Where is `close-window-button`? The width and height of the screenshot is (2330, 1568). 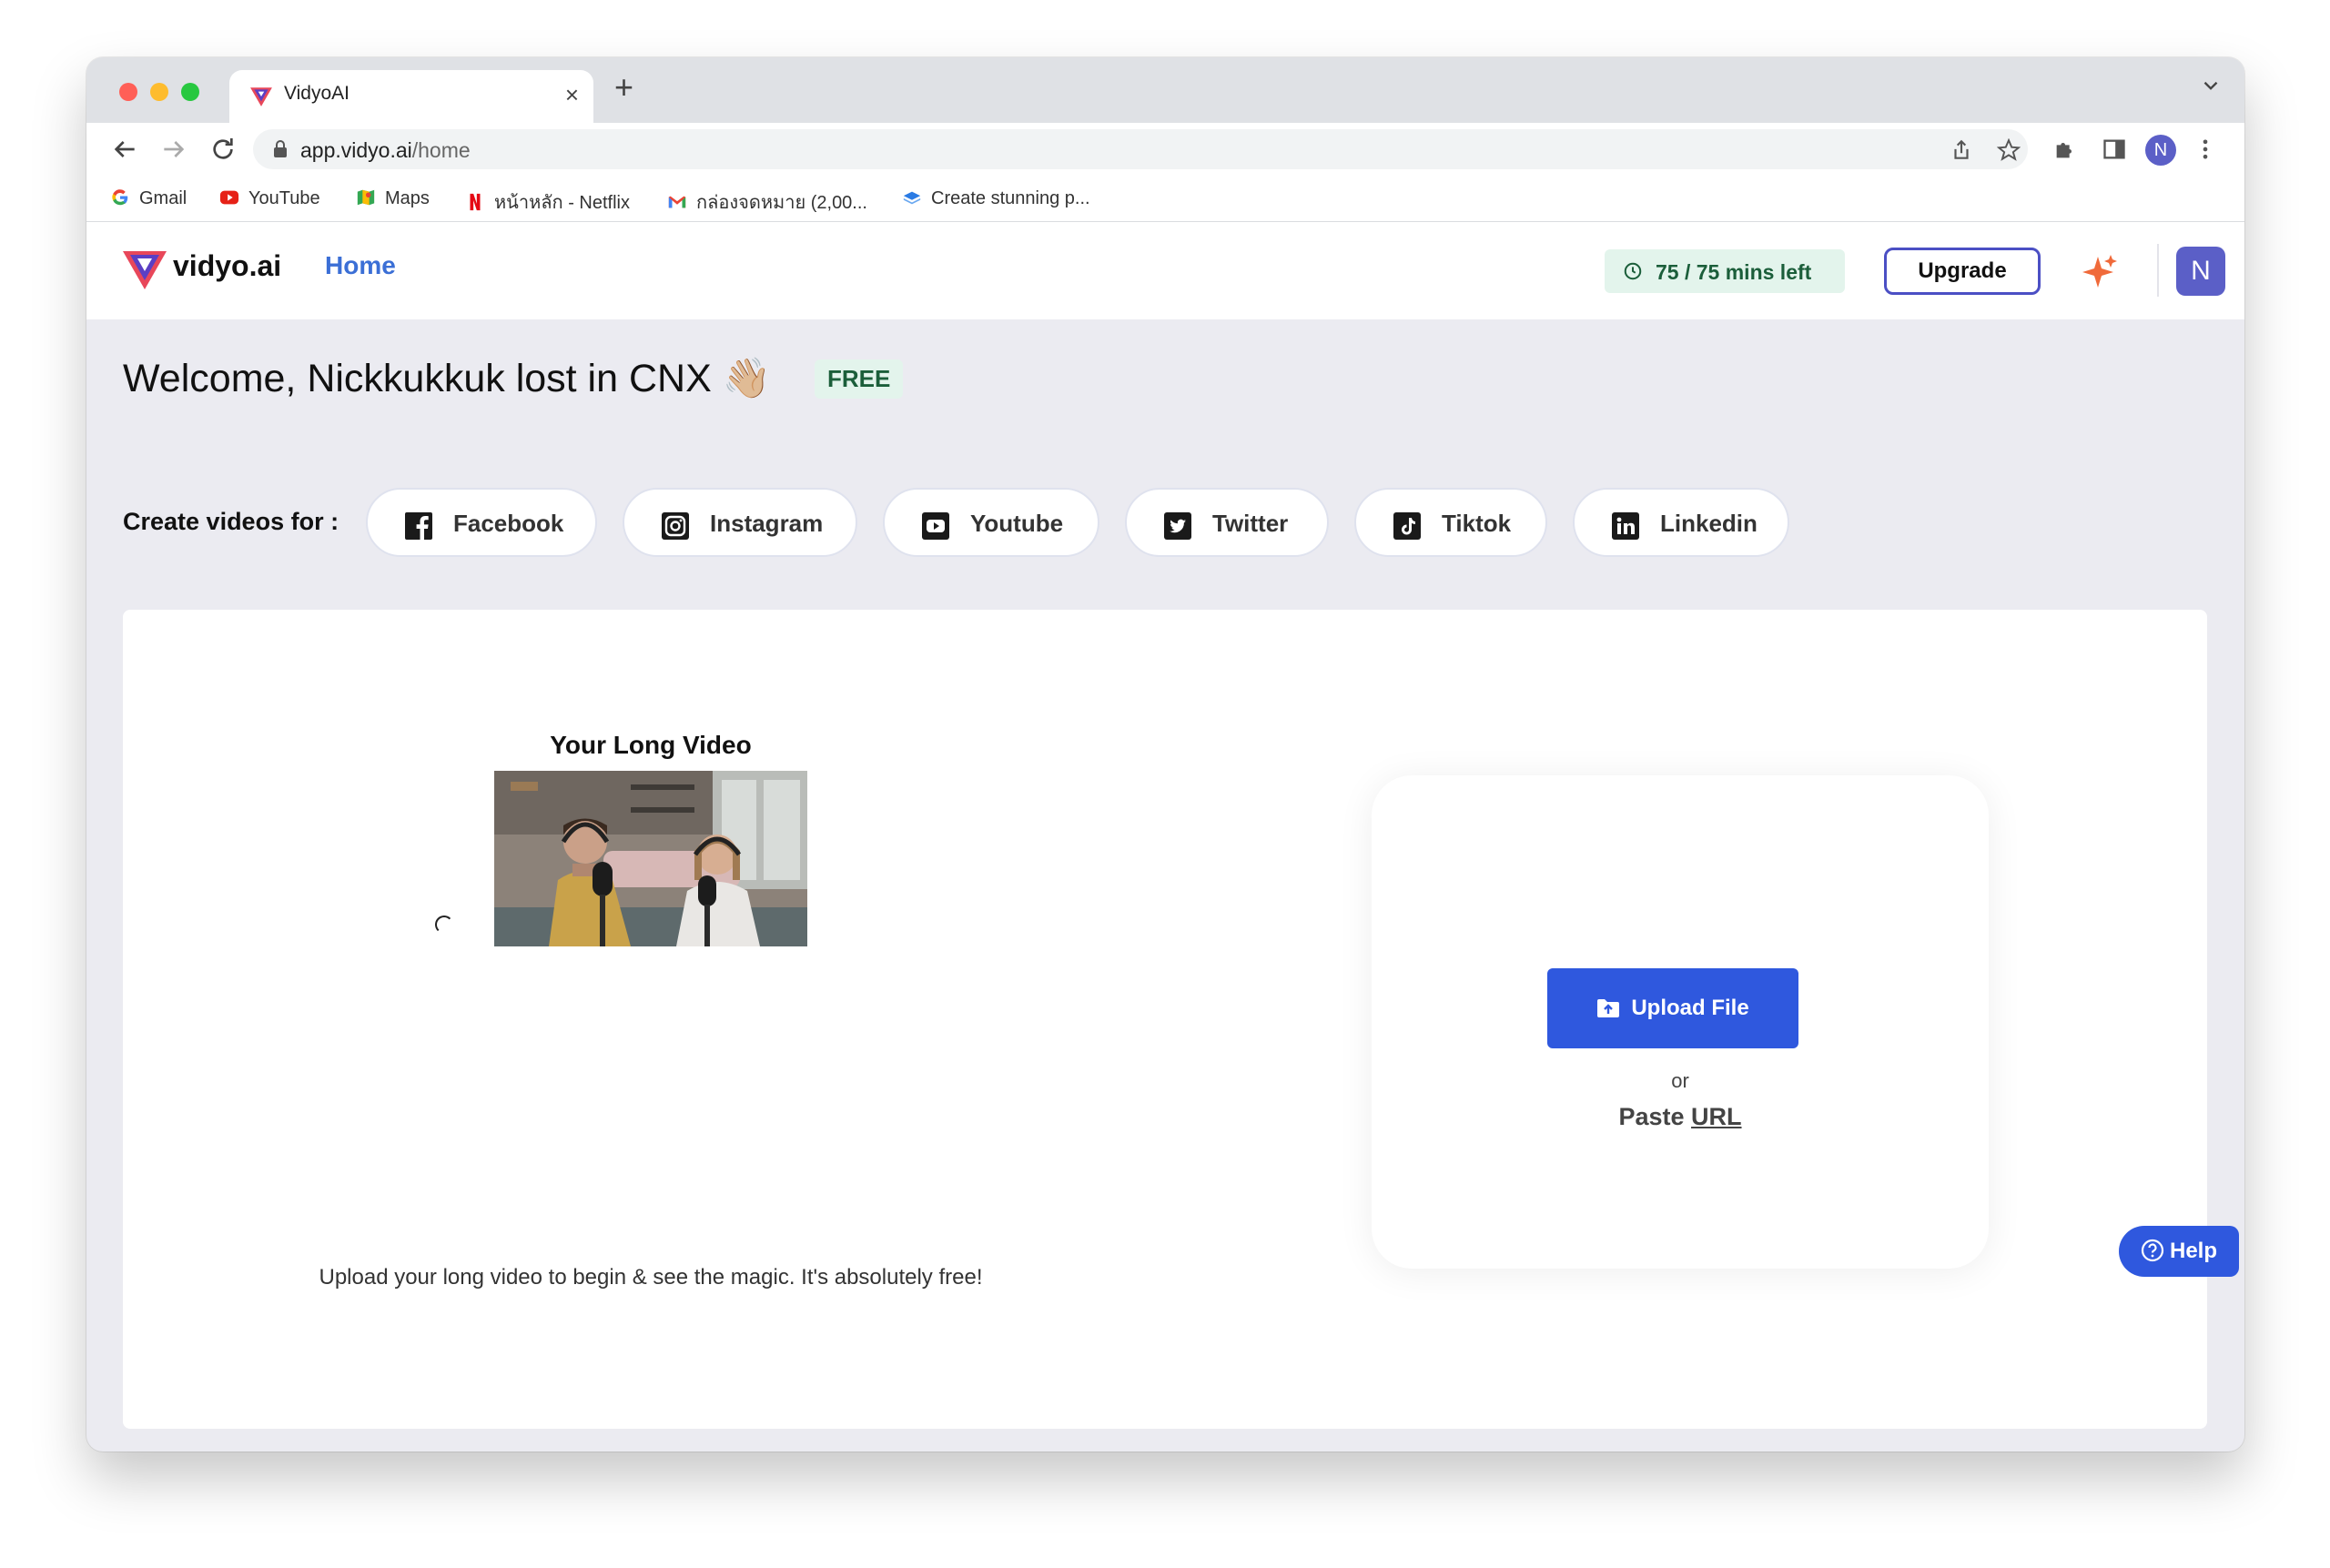 close-window-button is located at coordinates (128, 92).